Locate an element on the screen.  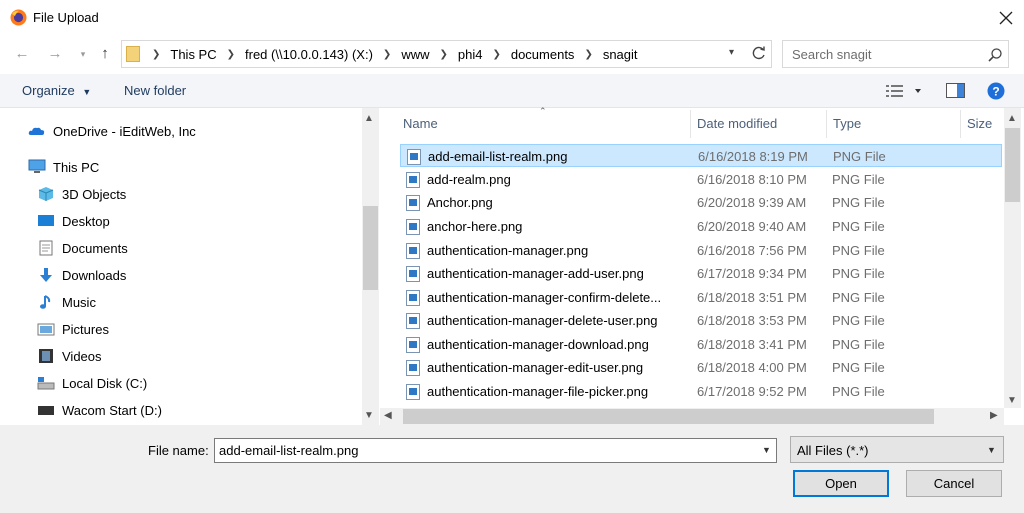
view-options-icon is located at coordinates (906, 91).